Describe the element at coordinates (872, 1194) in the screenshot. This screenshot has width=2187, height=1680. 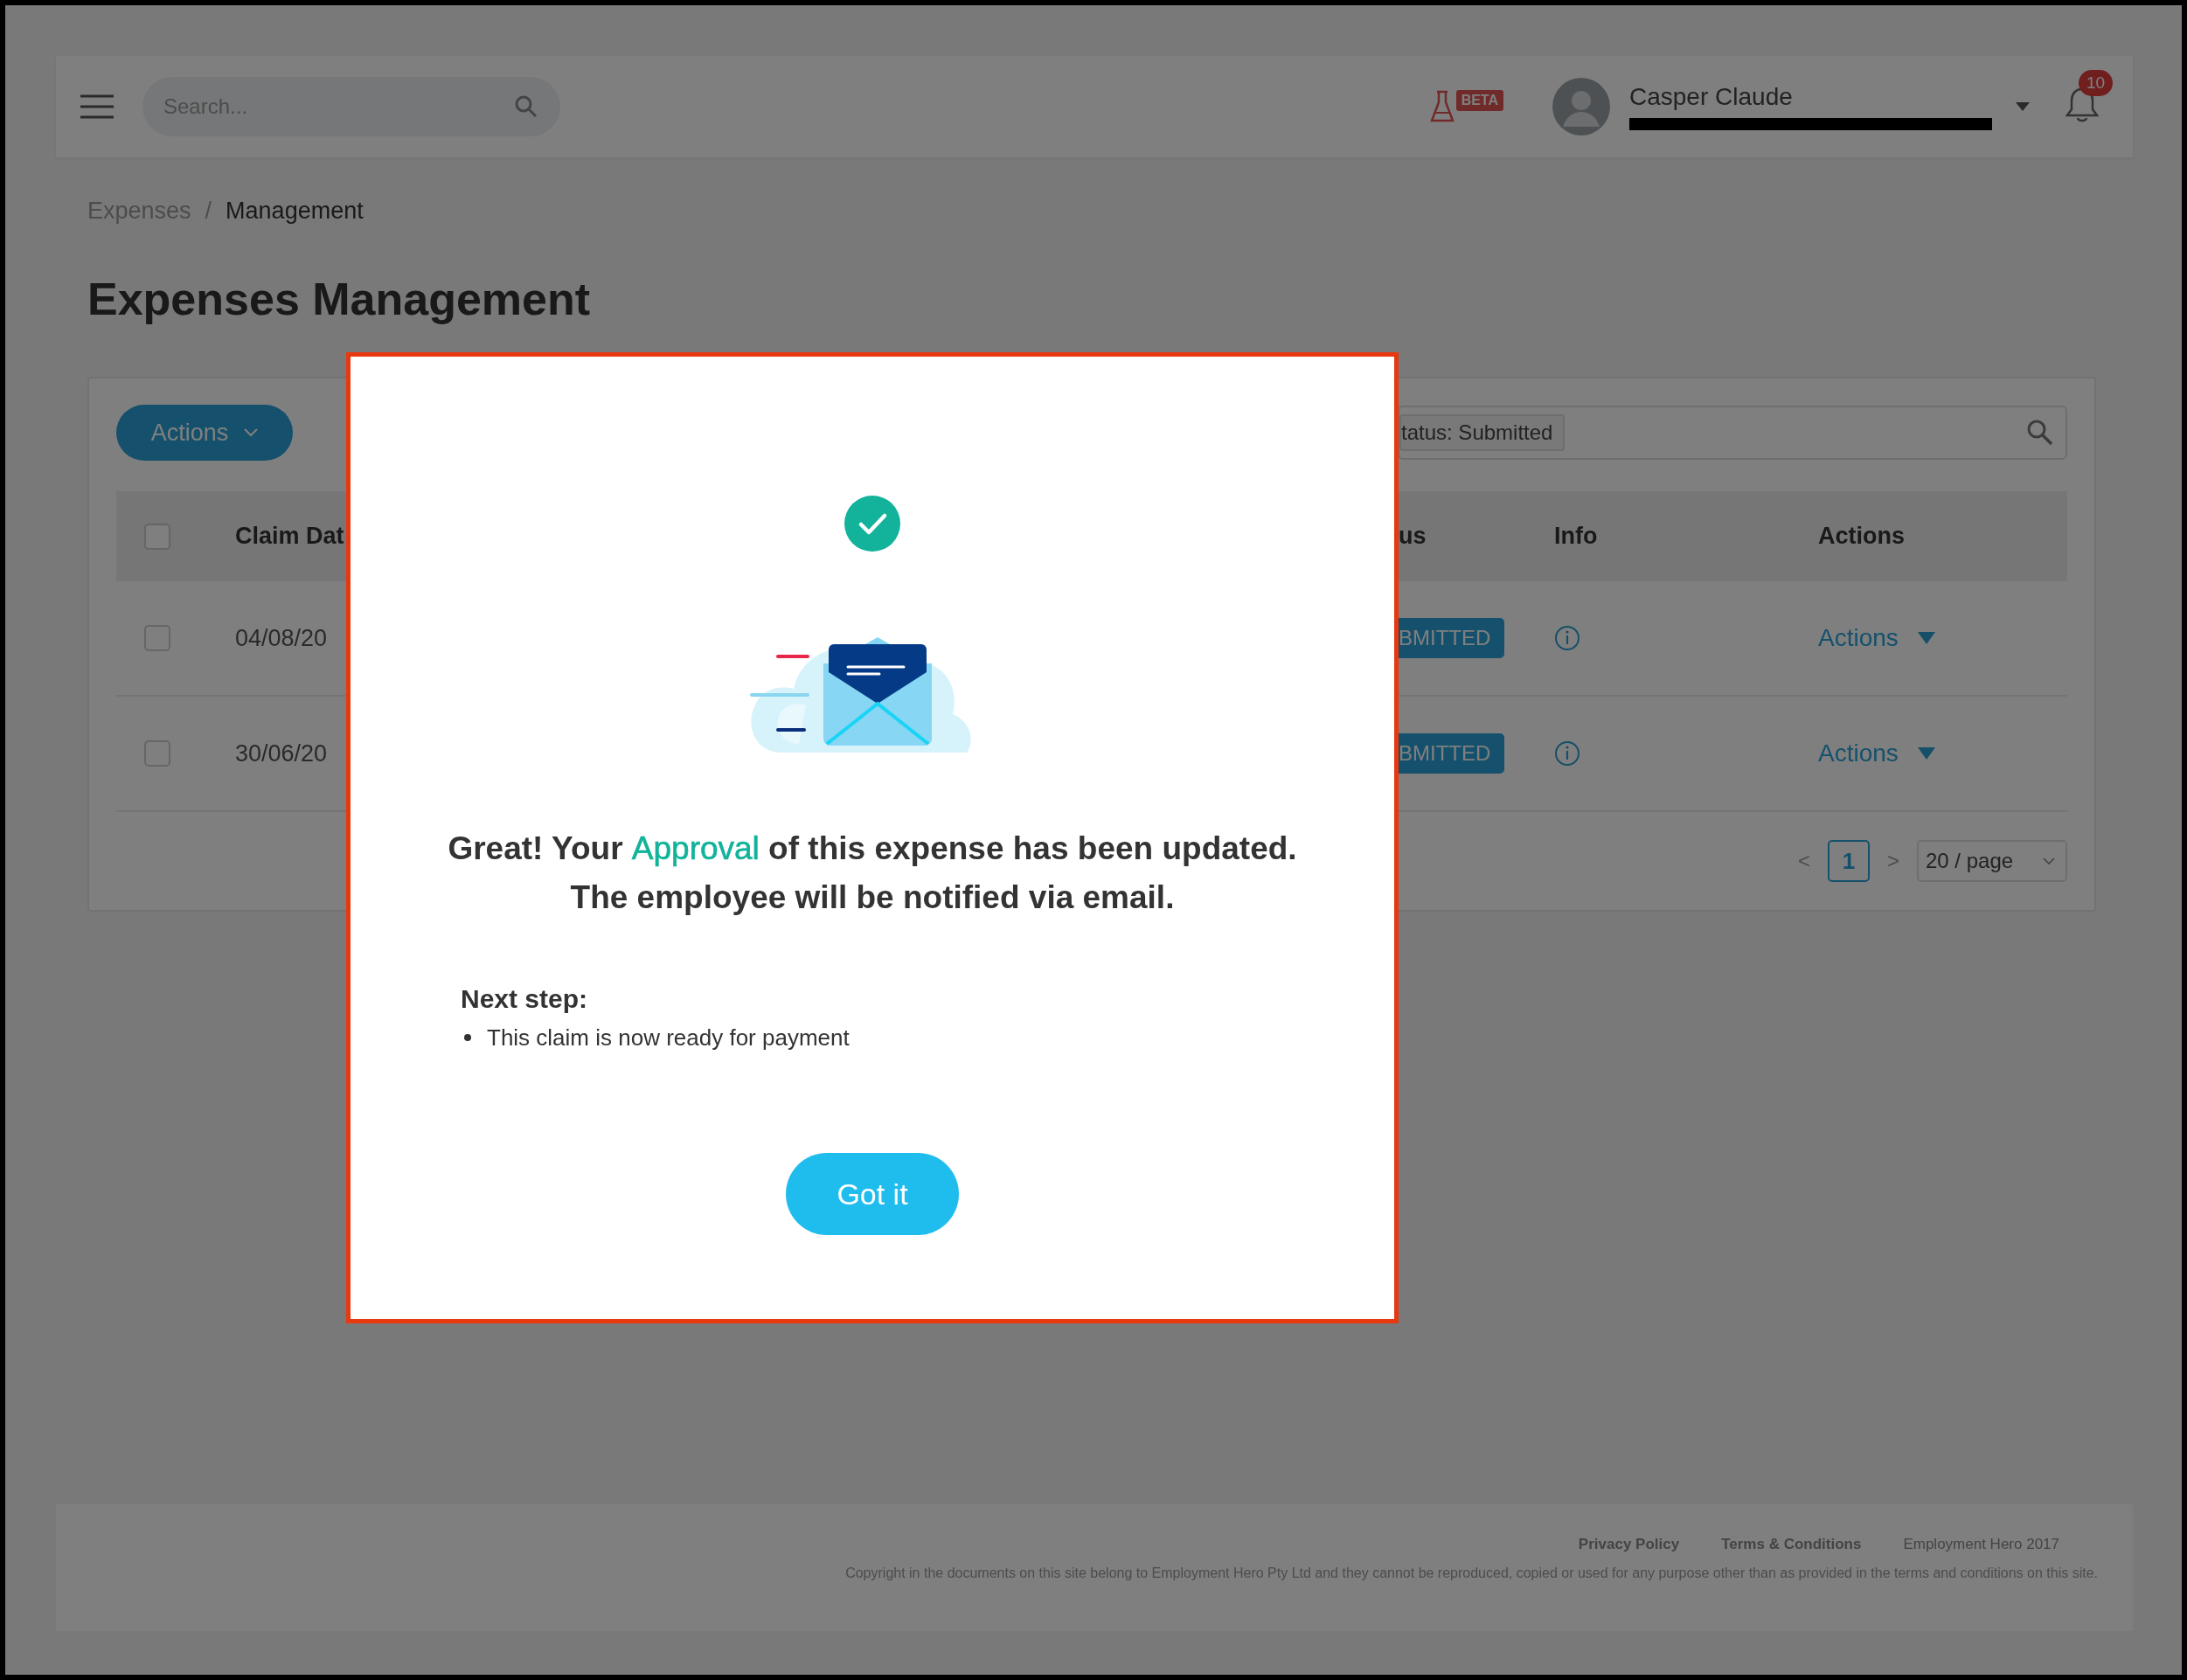
I see `got-it-button: Got it` at that location.